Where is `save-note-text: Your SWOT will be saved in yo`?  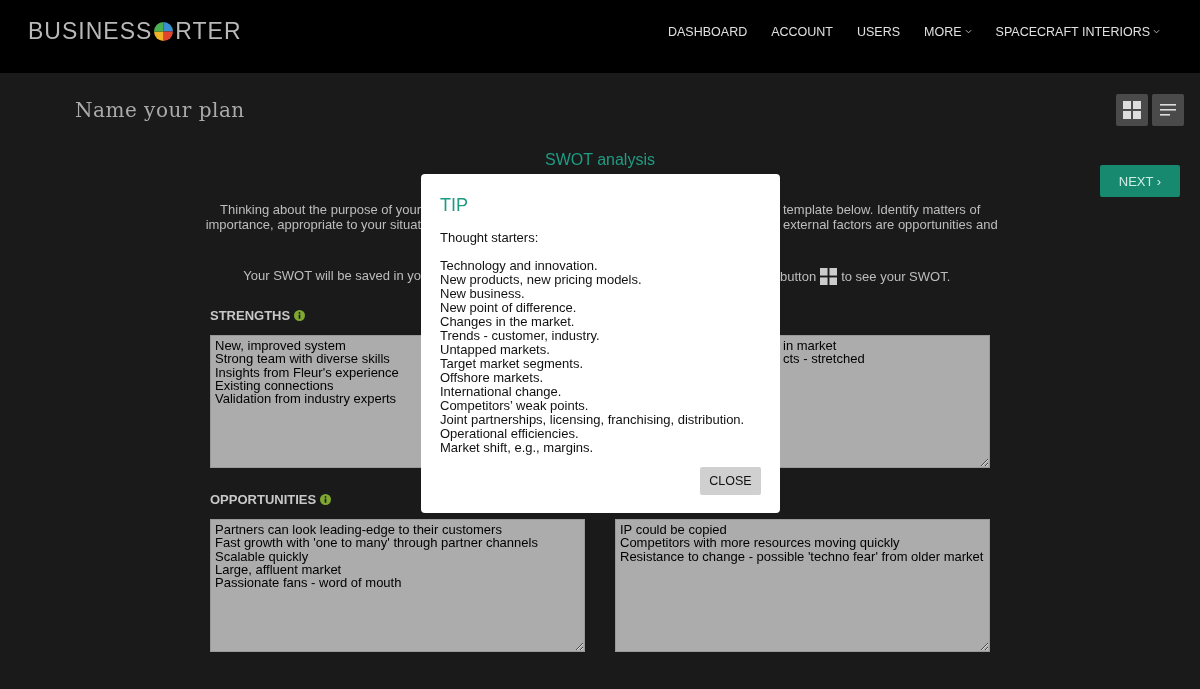
save-note-text: Your SWOT will be saved in yo is located at coordinates (332, 276).